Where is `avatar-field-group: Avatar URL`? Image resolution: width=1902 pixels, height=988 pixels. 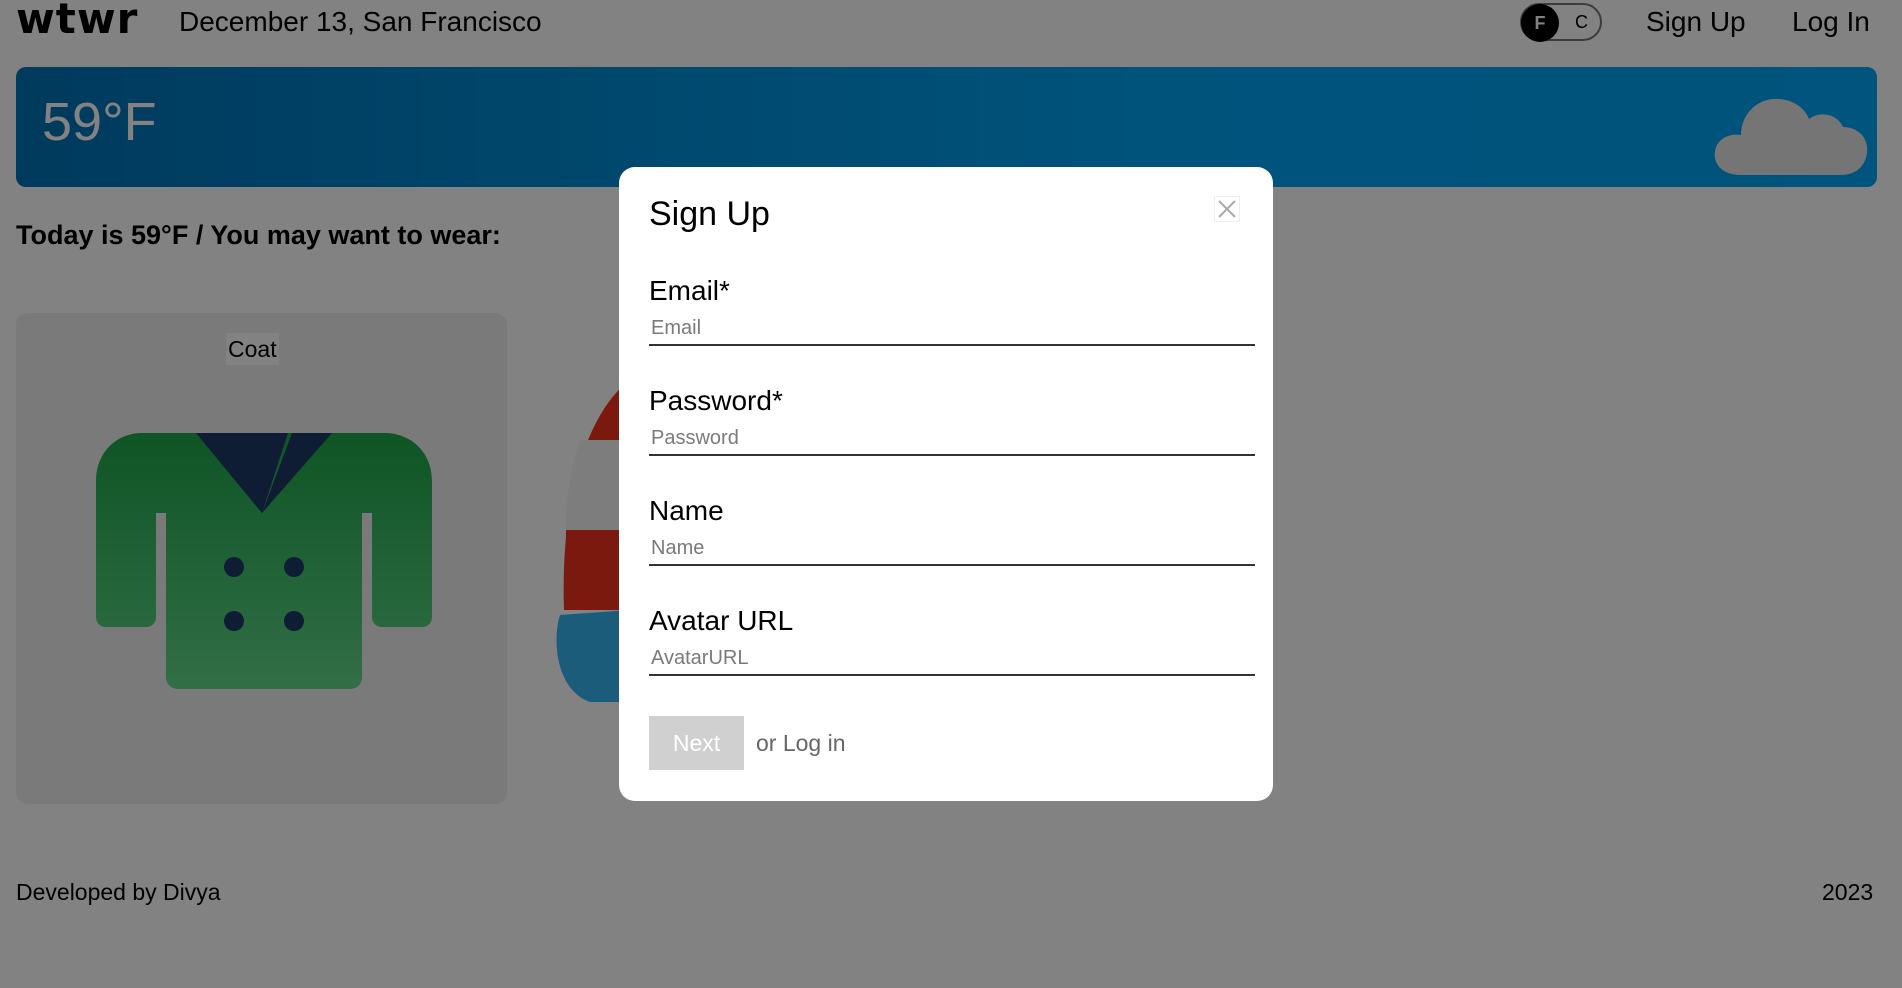 avatar-field-group: Avatar URL is located at coordinates (952, 639).